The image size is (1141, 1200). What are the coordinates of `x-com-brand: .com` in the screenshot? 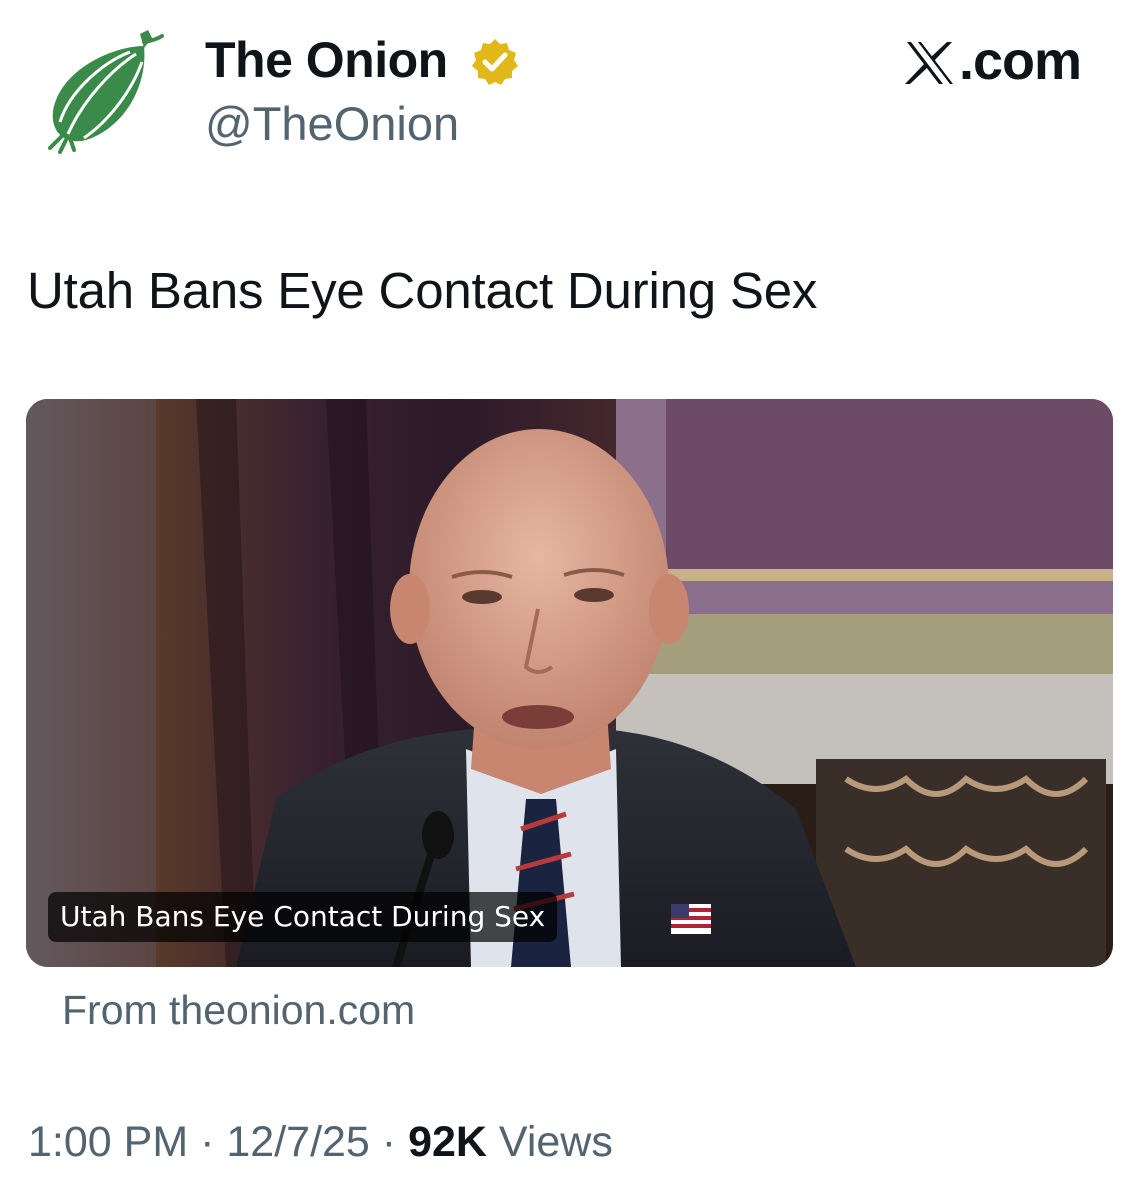 It's located at (996, 61).